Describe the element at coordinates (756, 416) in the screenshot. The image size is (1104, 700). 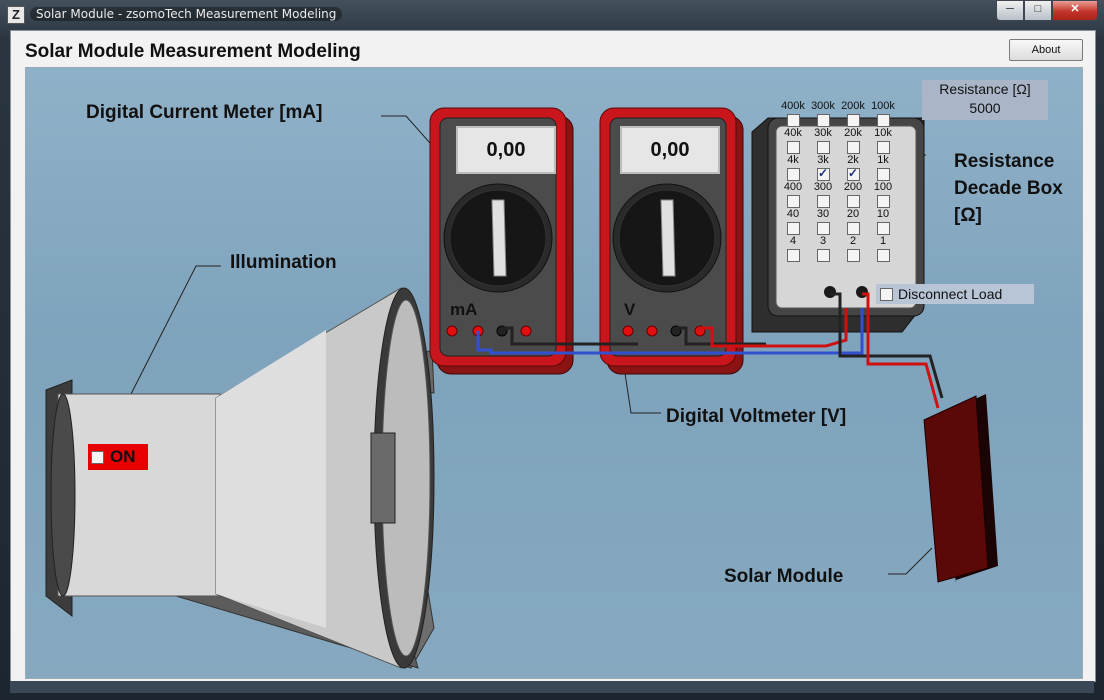
I see `callout-voltmeter: Digital Voltmeter [V]` at that location.